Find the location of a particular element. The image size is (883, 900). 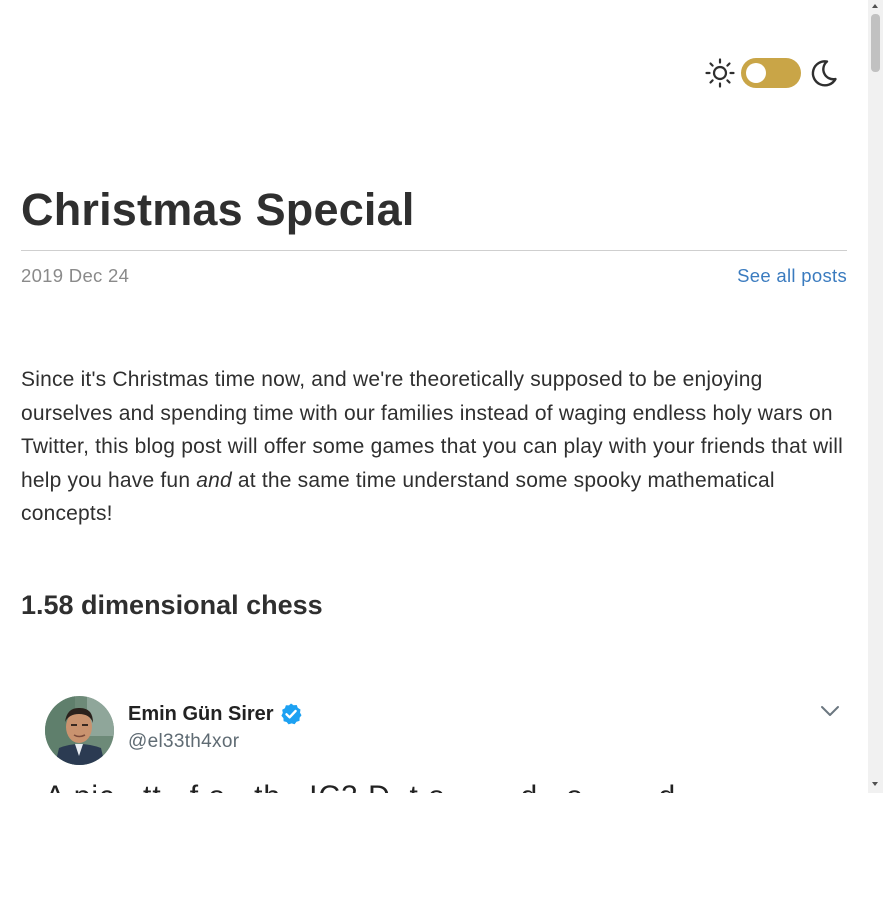

sun-icon is located at coordinates (720, 73).